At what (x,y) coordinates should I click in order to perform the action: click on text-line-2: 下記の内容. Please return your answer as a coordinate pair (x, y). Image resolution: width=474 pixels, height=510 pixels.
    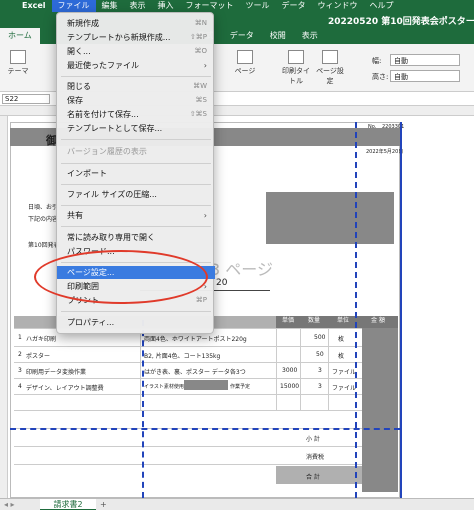
    Looking at the image, I should click on (43, 219).